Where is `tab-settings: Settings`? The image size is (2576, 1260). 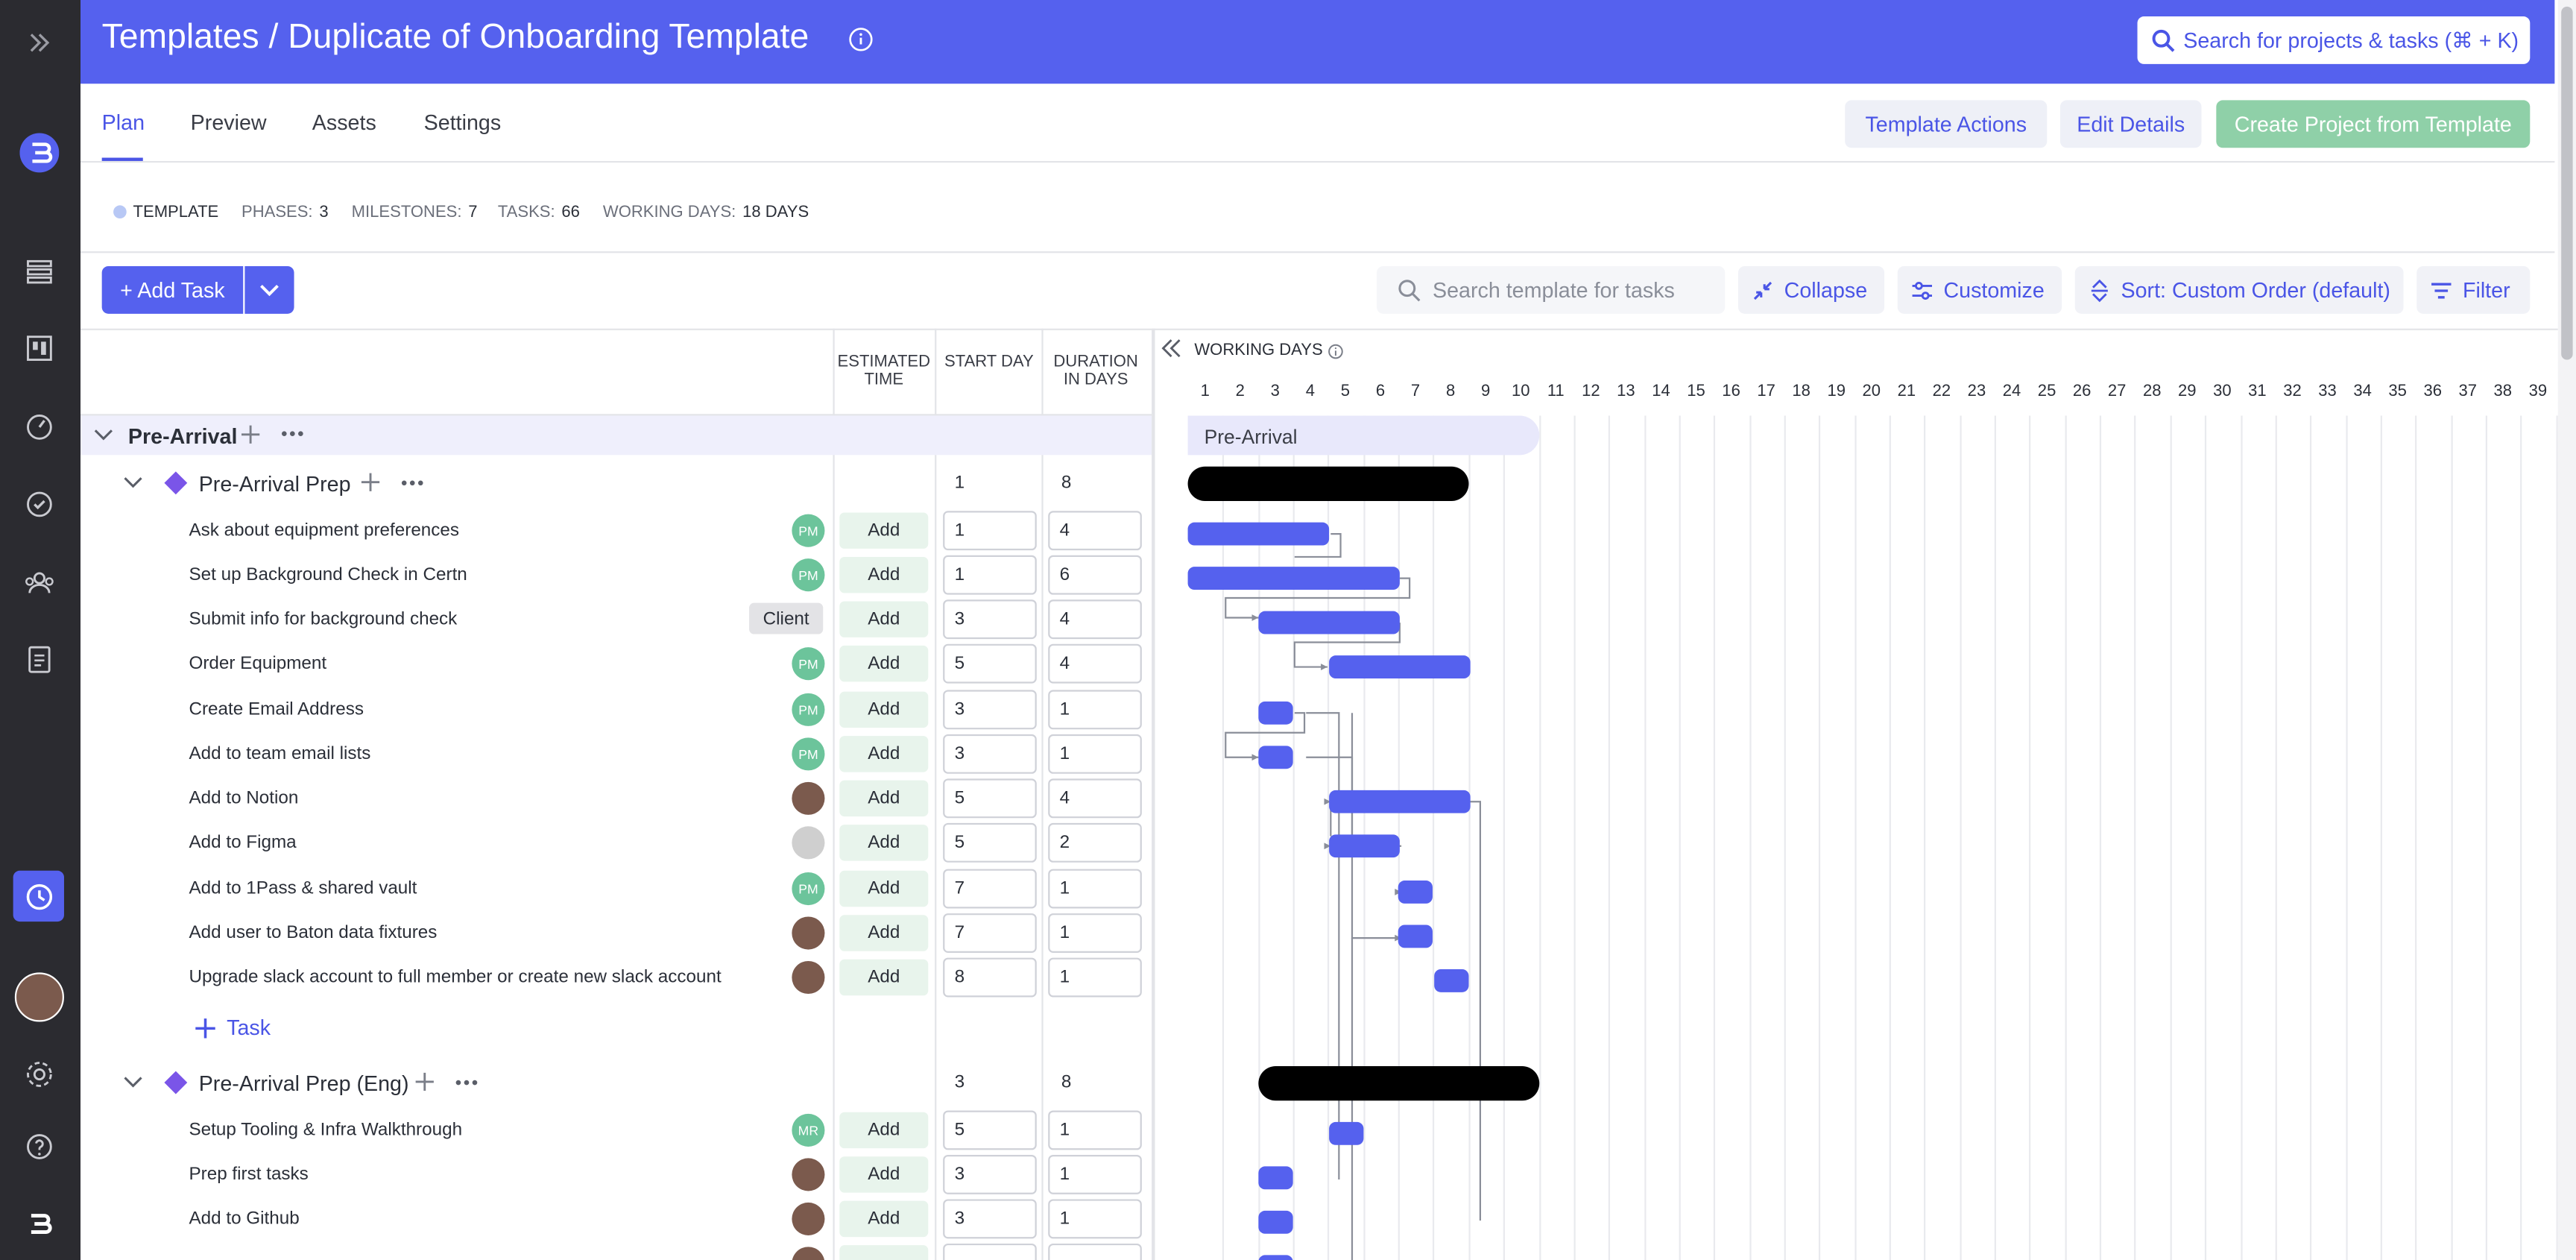 tab-settings: Settings is located at coordinates (463, 122).